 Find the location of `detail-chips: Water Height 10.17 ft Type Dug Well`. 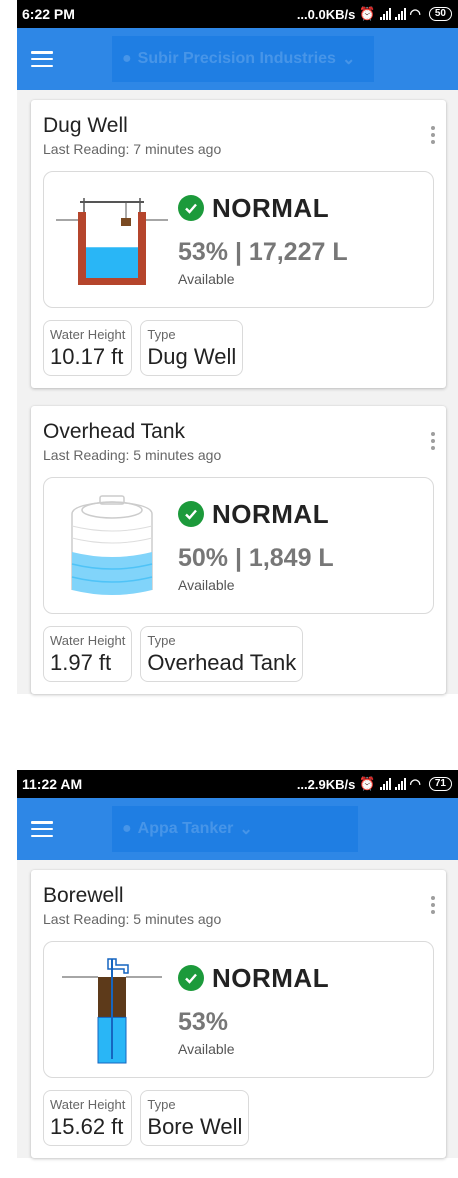

detail-chips: Water Height 10.17 ft Type Dug Well is located at coordinates (238, 348).